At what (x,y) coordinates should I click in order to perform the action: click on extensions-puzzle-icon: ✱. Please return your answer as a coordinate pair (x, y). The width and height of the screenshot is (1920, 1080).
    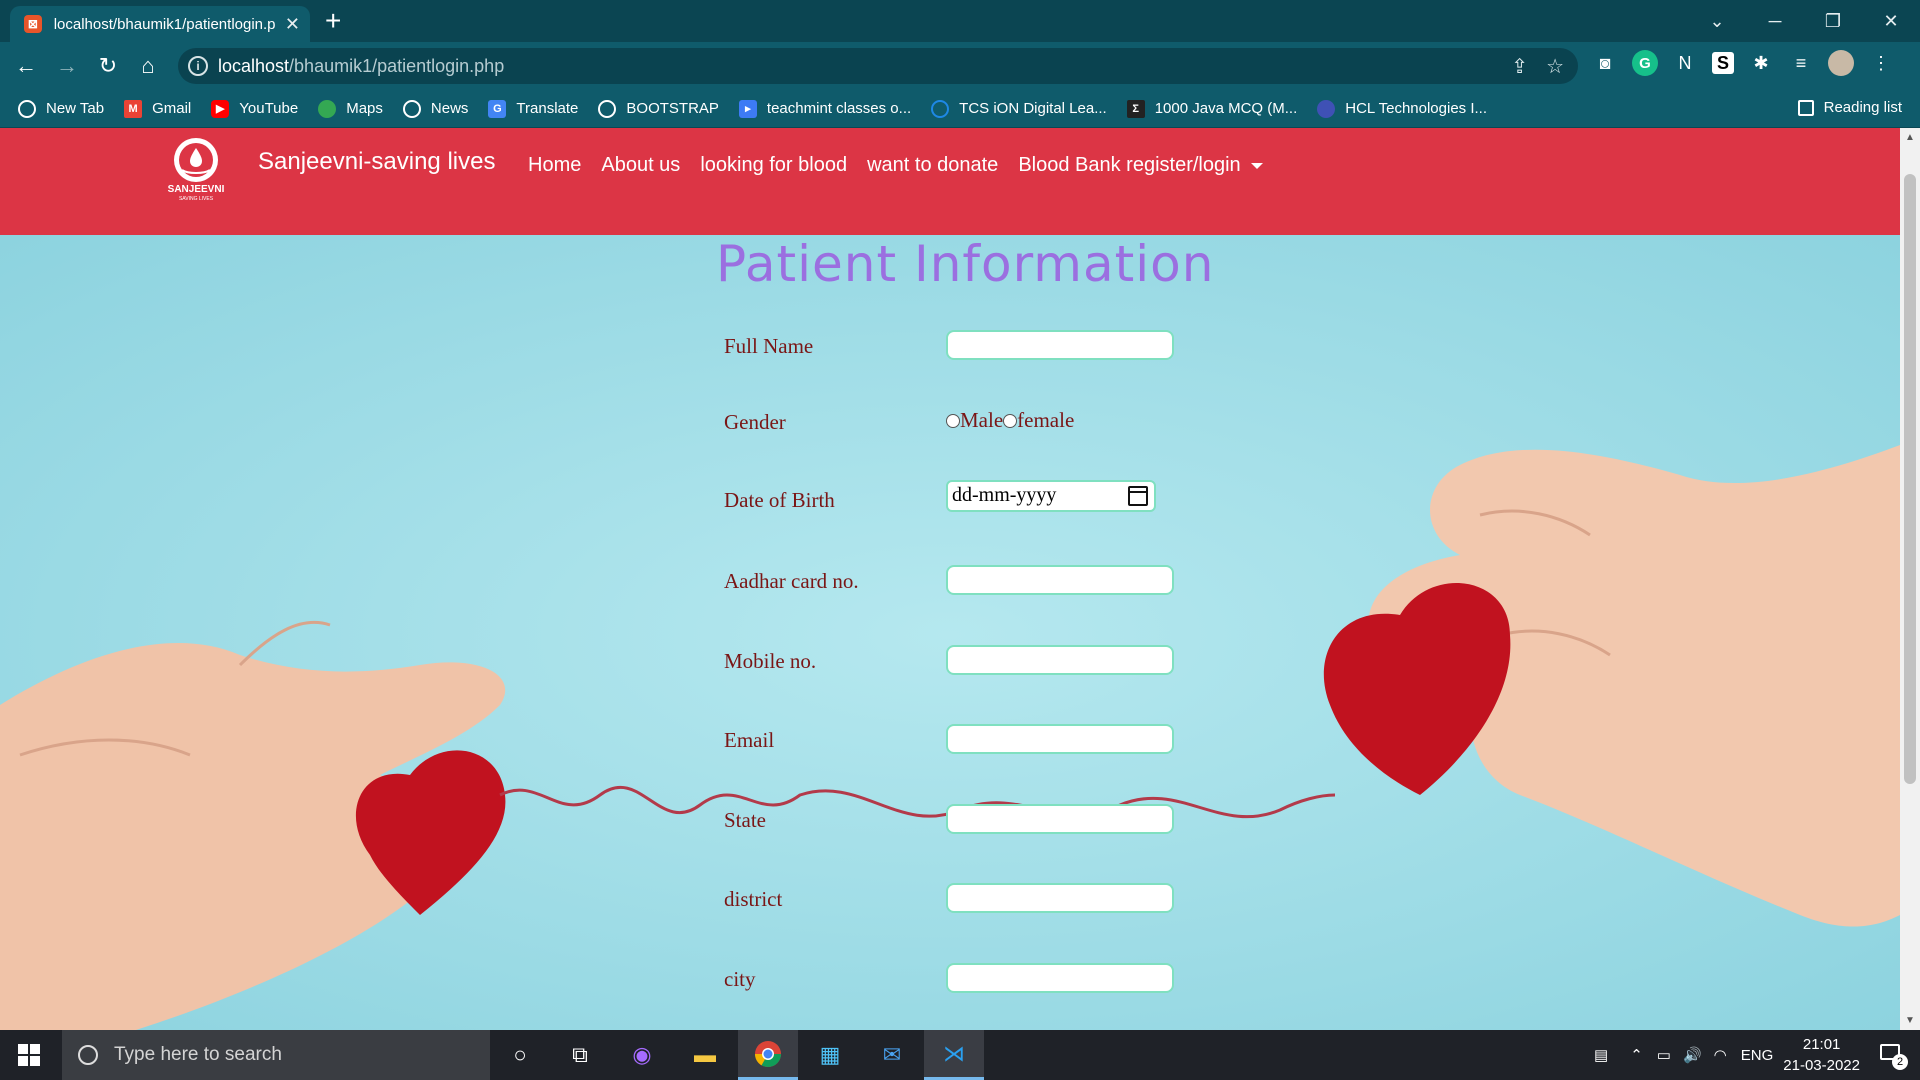
    Looking at the image, I should click on (1761, 63).